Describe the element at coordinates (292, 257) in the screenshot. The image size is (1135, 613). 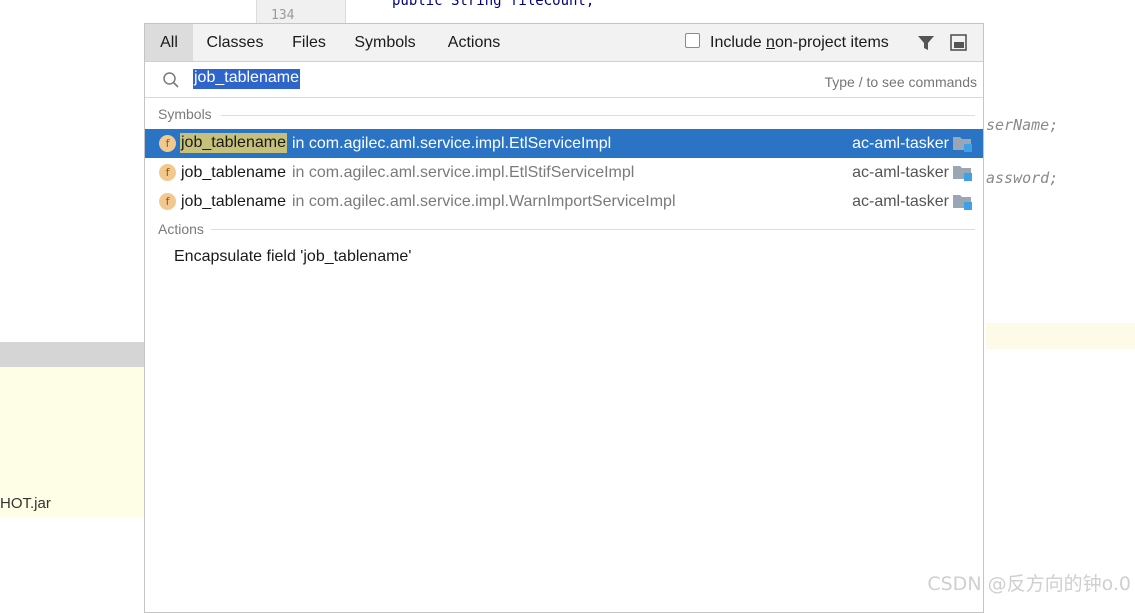
I see `action-encapsulate-field: Encapsulate field 'job_tablename'` at that location.